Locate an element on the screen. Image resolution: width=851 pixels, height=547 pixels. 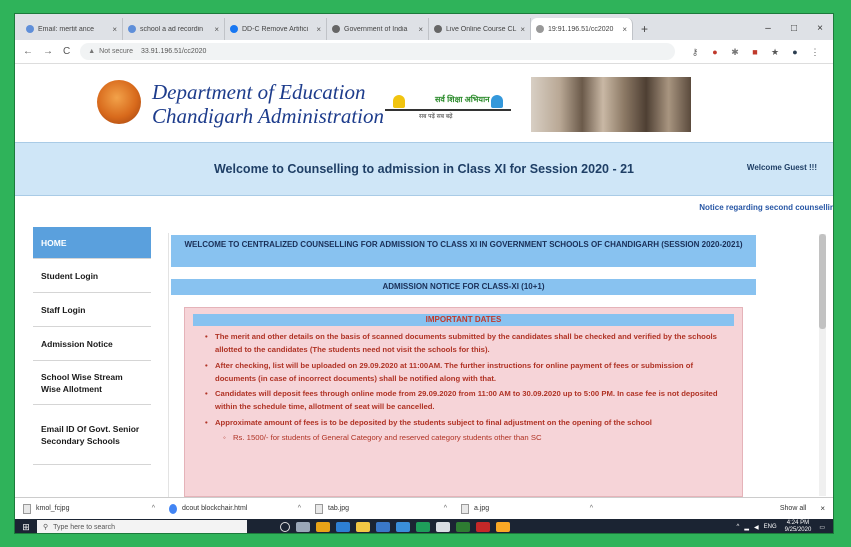
browser-tab: DD-C Remove Artifici × is located at coordinates (276, 29).